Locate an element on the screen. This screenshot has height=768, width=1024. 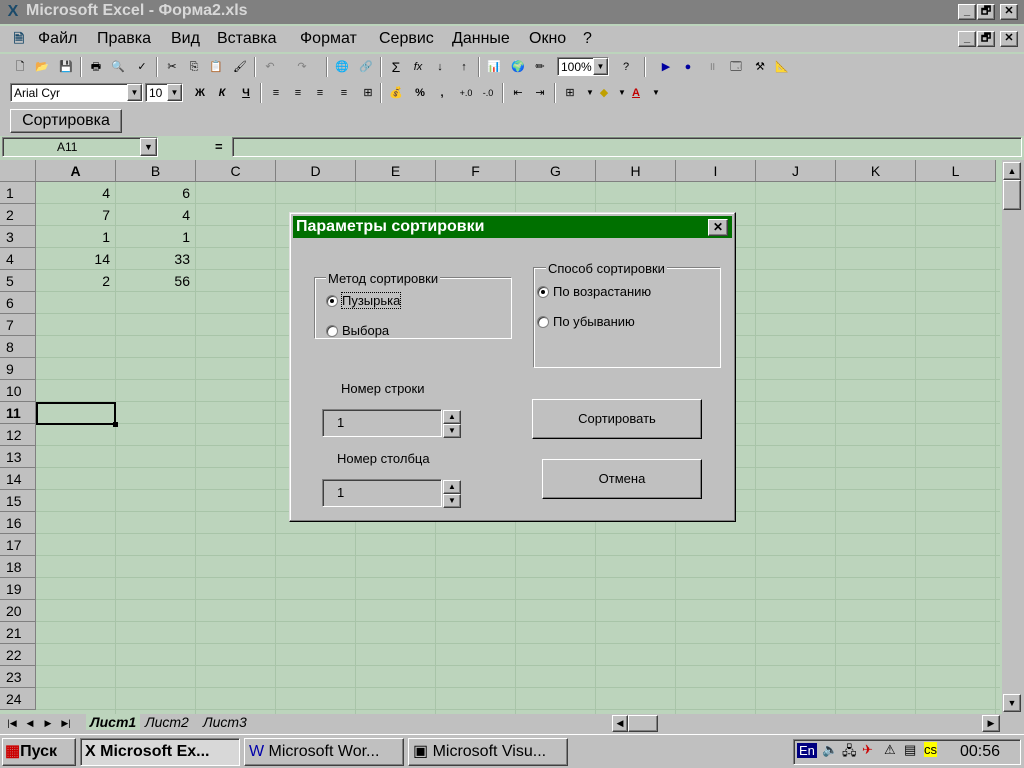
row-header-7: 7 is located at coordinates (18, 325).